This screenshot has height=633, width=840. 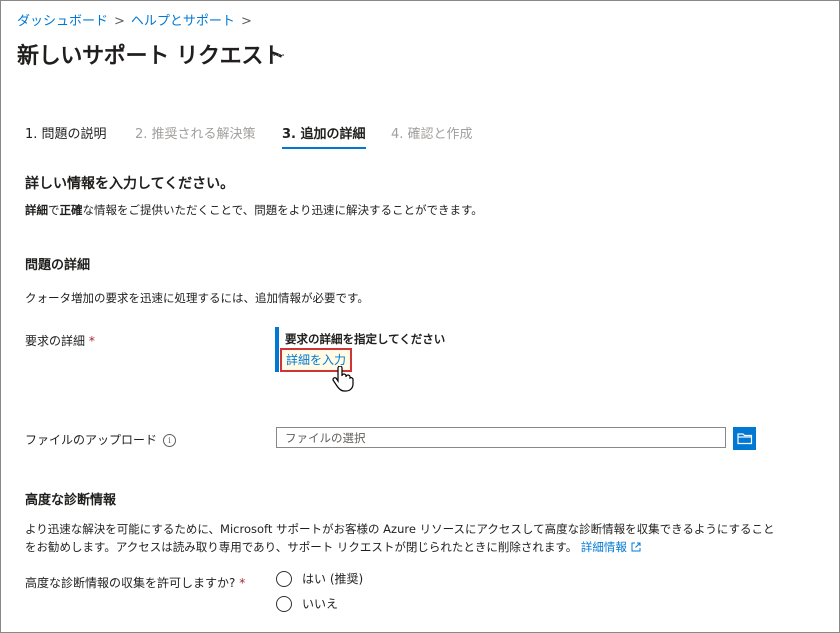 I want to click on page-title: 新しいサポート リクエスト, so click(x=151, y=56).